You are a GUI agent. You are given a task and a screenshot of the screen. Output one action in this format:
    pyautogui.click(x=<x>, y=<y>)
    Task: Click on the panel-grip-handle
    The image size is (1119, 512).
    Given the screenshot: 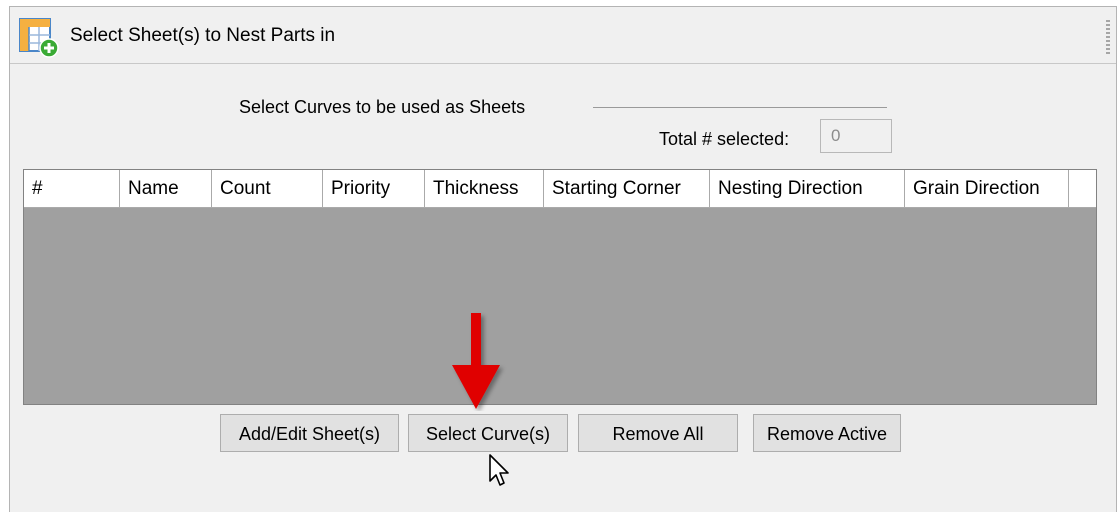 What is the action you would take?
    pyautogui.click(x=1108, y=37)
    